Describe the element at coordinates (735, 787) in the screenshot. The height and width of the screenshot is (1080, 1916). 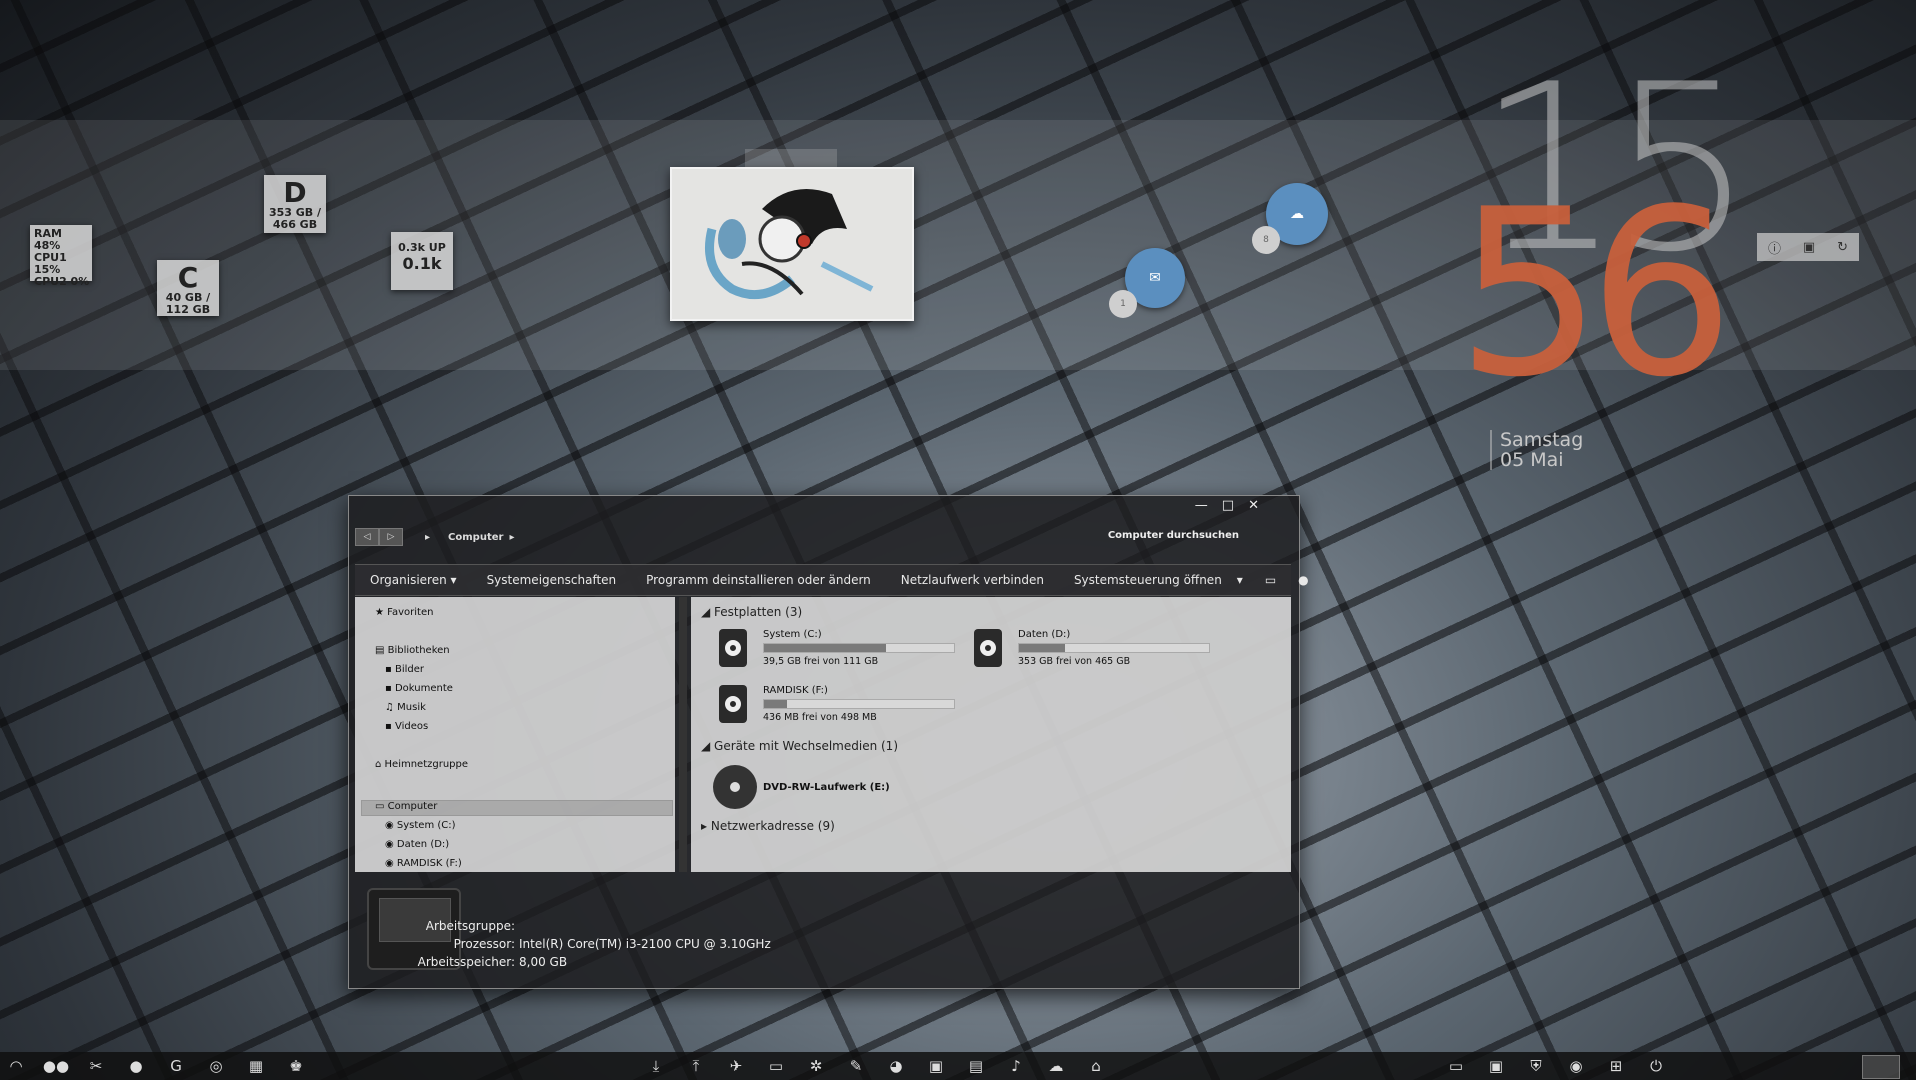
I see `dvd-icon` at that location.